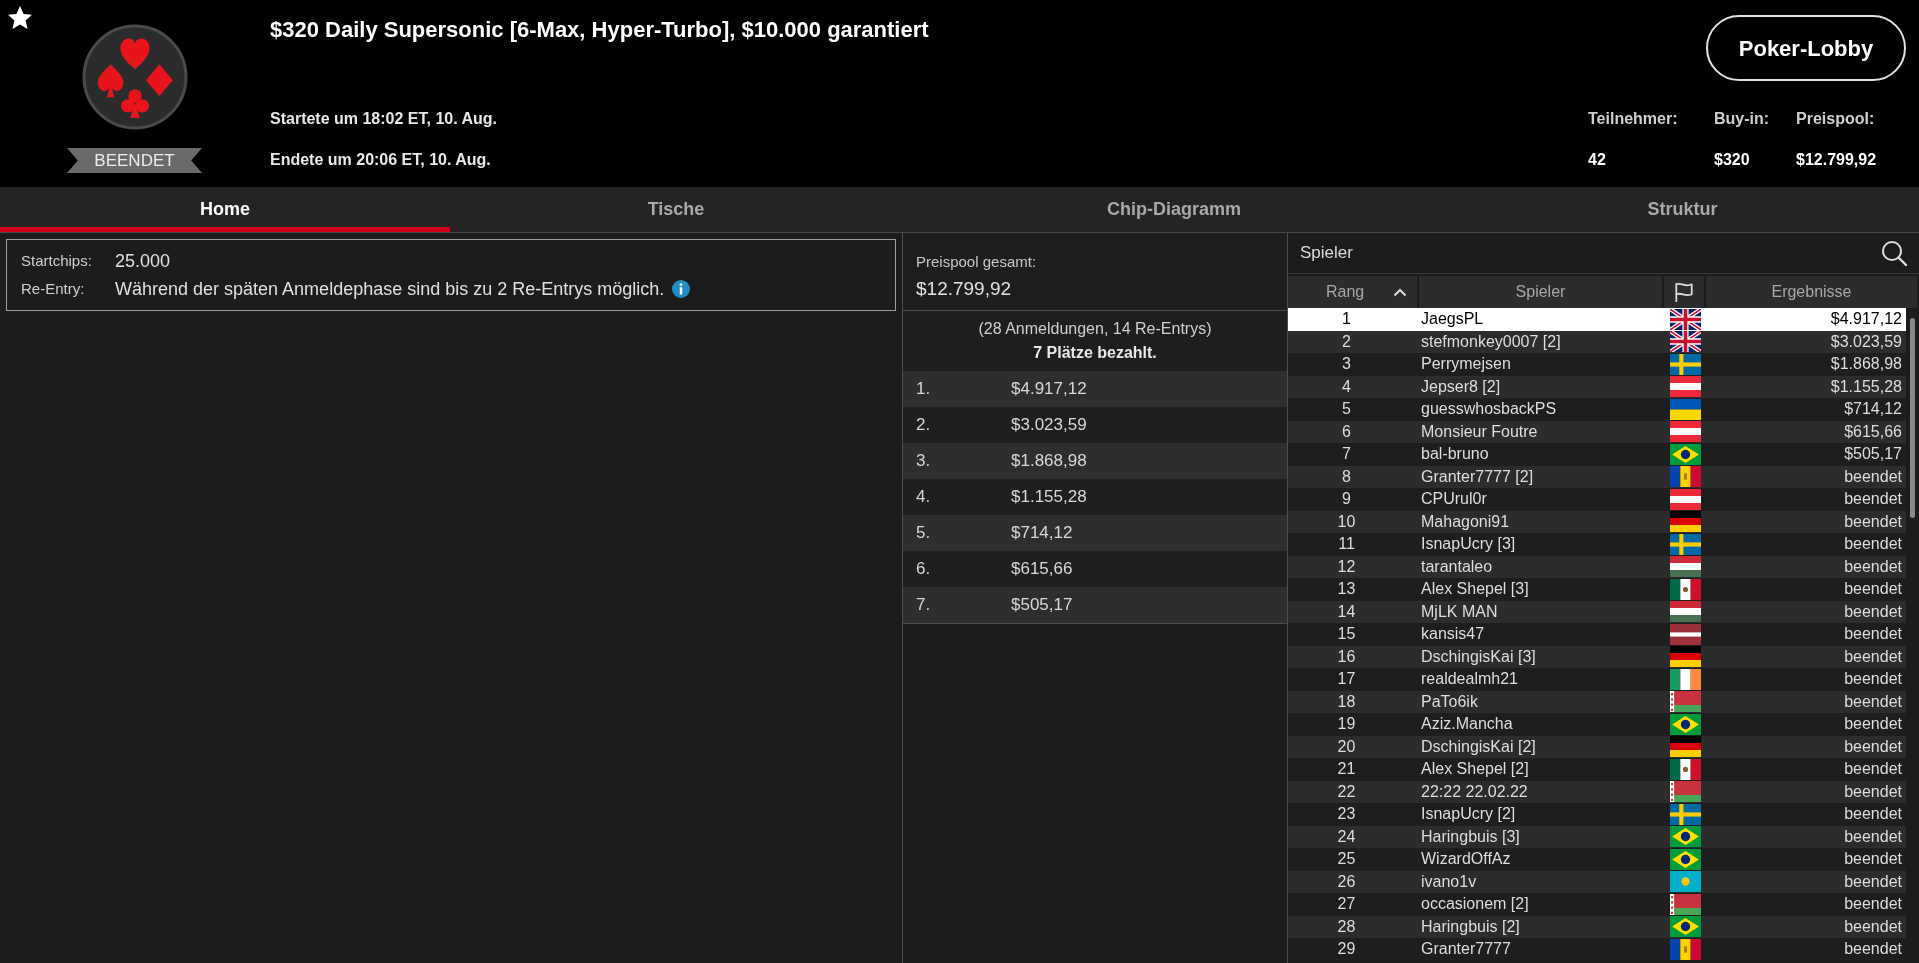  What do you see at coordinates (1912, 418) in the screenshot?
I see `scrollbar-thumb` at bounding box center [1912, 418].